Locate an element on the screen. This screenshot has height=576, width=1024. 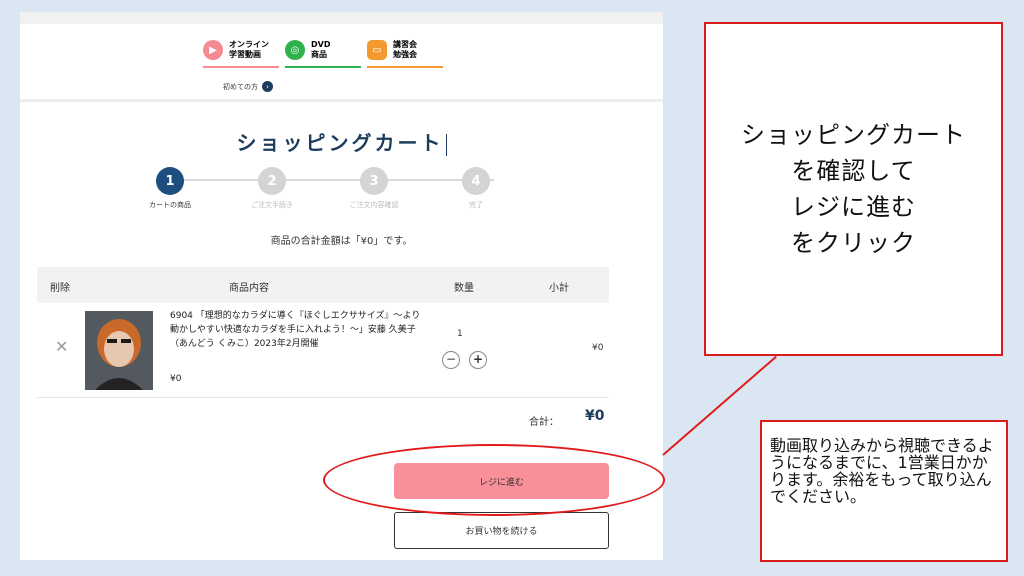
nav-dvd-line1: DVD is located at coordinates (321, 44).